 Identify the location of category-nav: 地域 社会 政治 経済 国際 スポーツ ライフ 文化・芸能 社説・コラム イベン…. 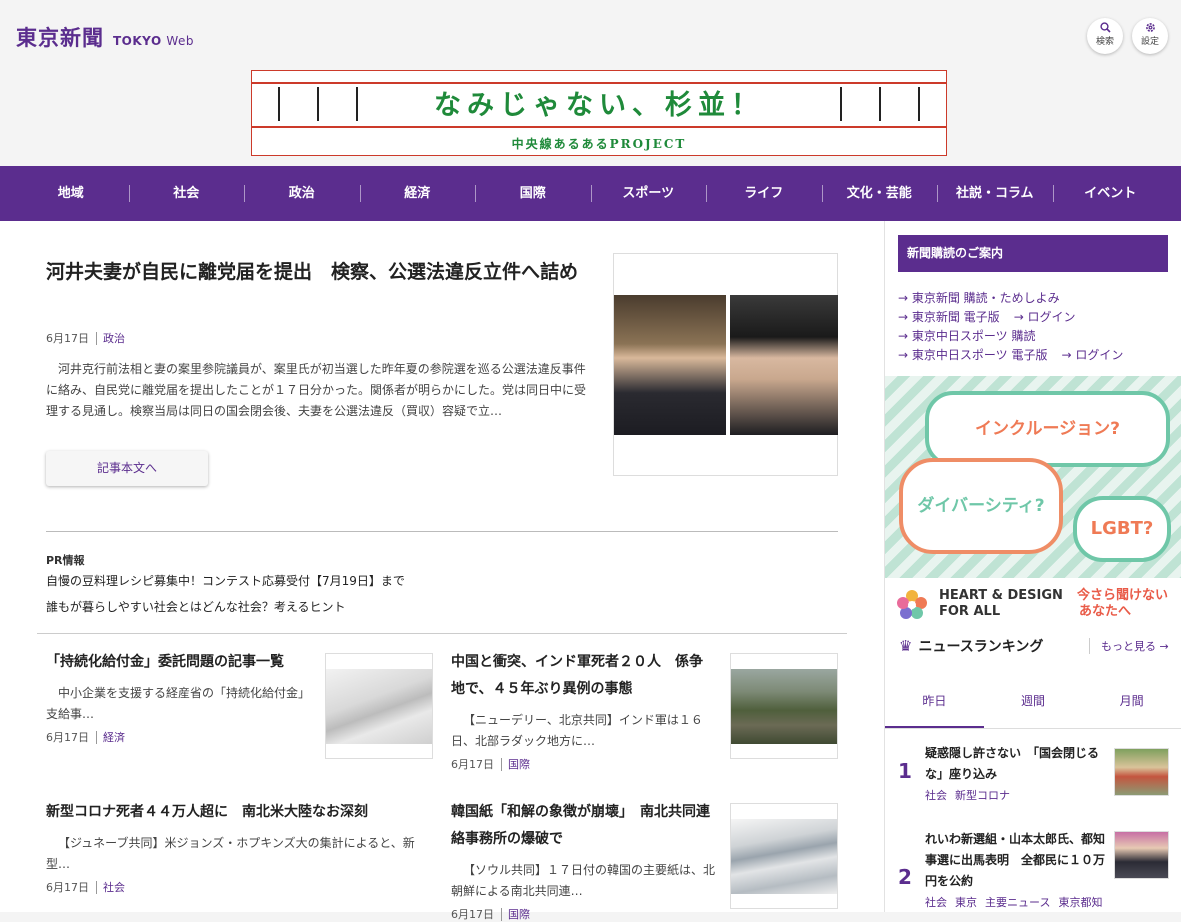
(590, 193).